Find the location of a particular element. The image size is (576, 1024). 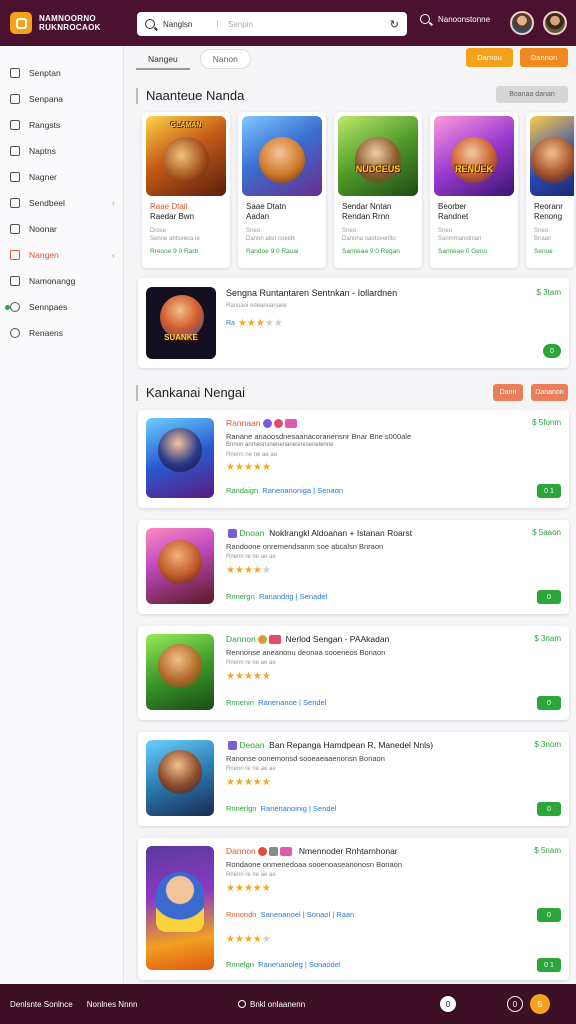

list-button-2: Dananon is located at coordinates (549, 392).